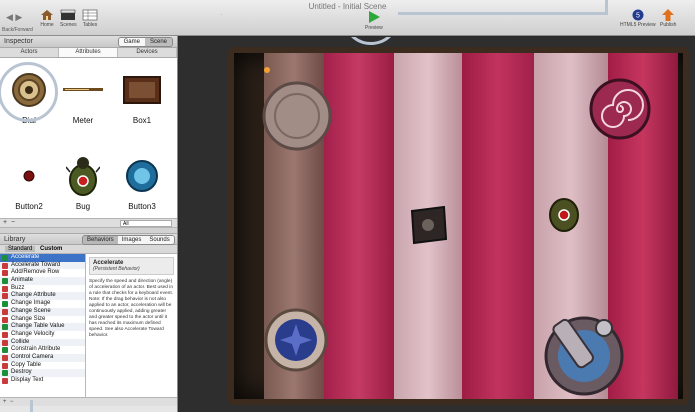 The width and height of the screenshot is (695, 412). Describe the element at coordinates (20, 249) in the screenshot. I see `subtab-standard: Standard` at that location.